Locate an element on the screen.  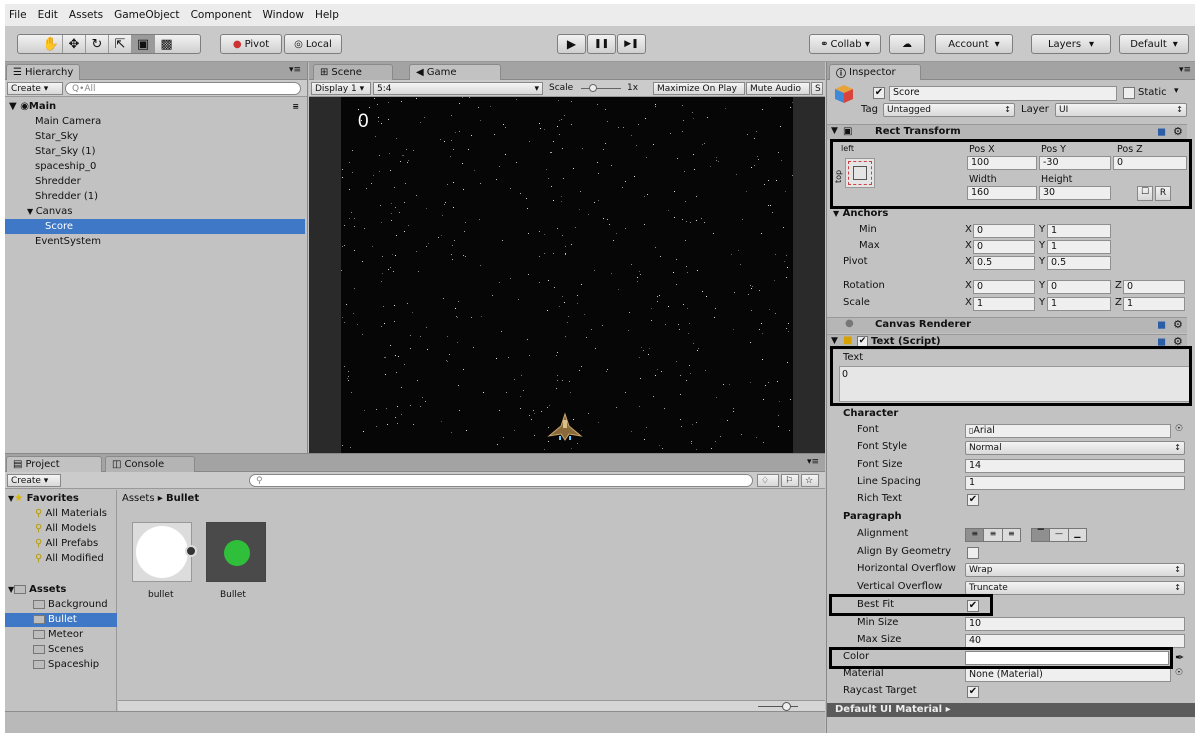
tab-inspector: ⓘ Inspector is located at coordinates (875, 72).